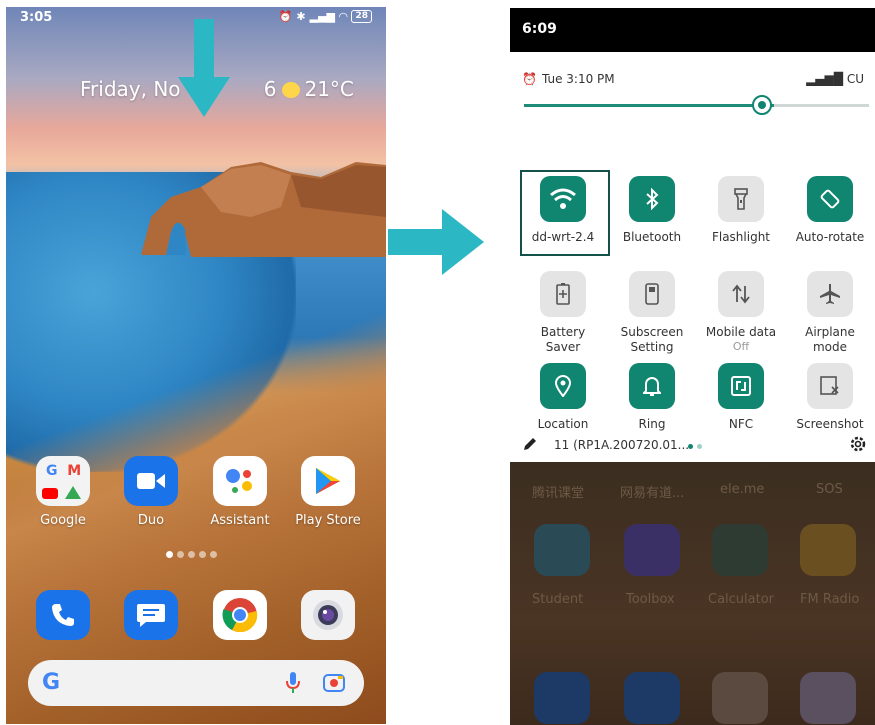 The height and width of the screenshot is (725, 875). I want to click on app-label: Play Store, so click(328, 520).